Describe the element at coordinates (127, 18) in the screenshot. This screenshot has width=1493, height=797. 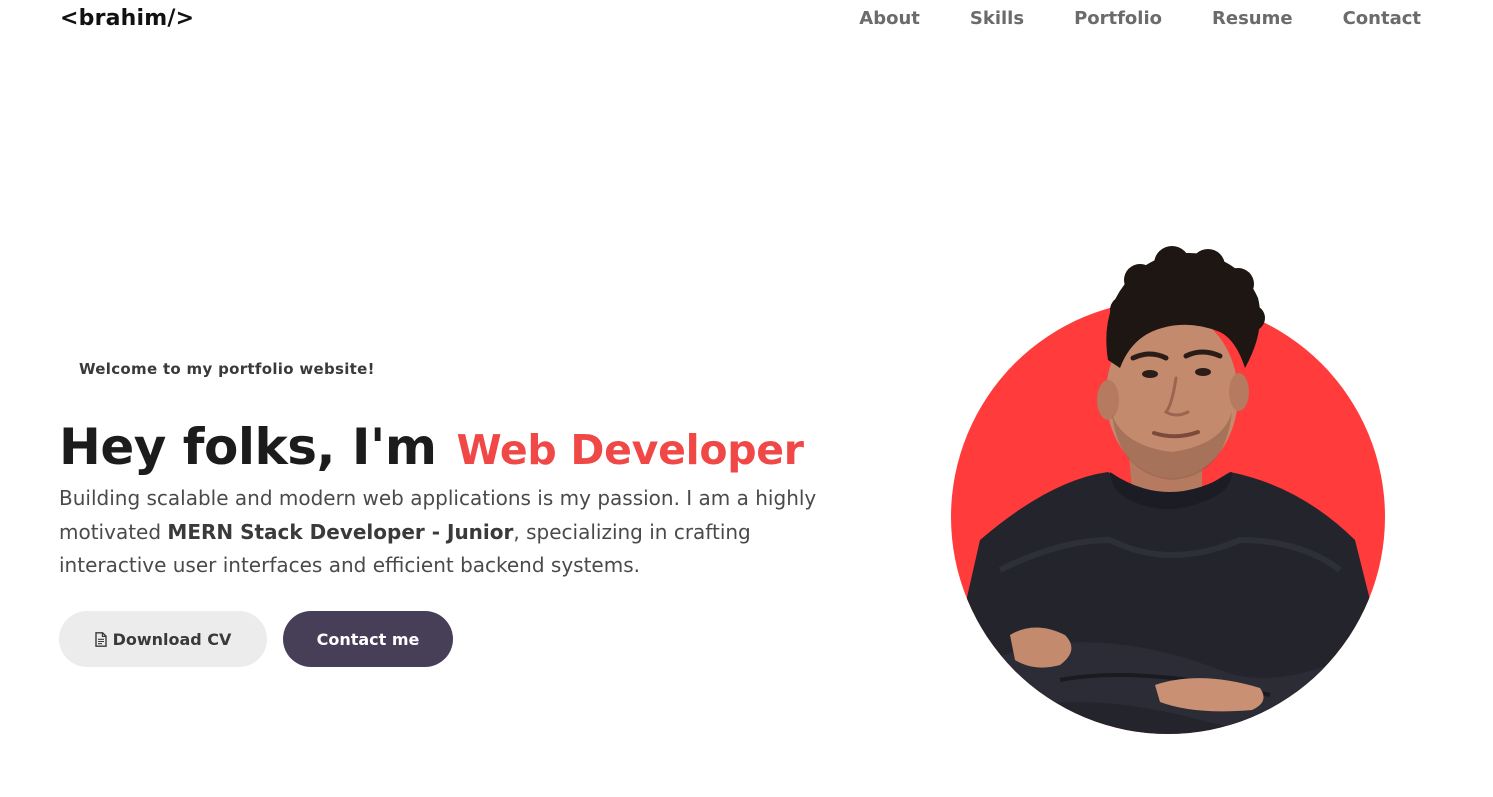
I see `site-logo: <brahim/>` at that location.